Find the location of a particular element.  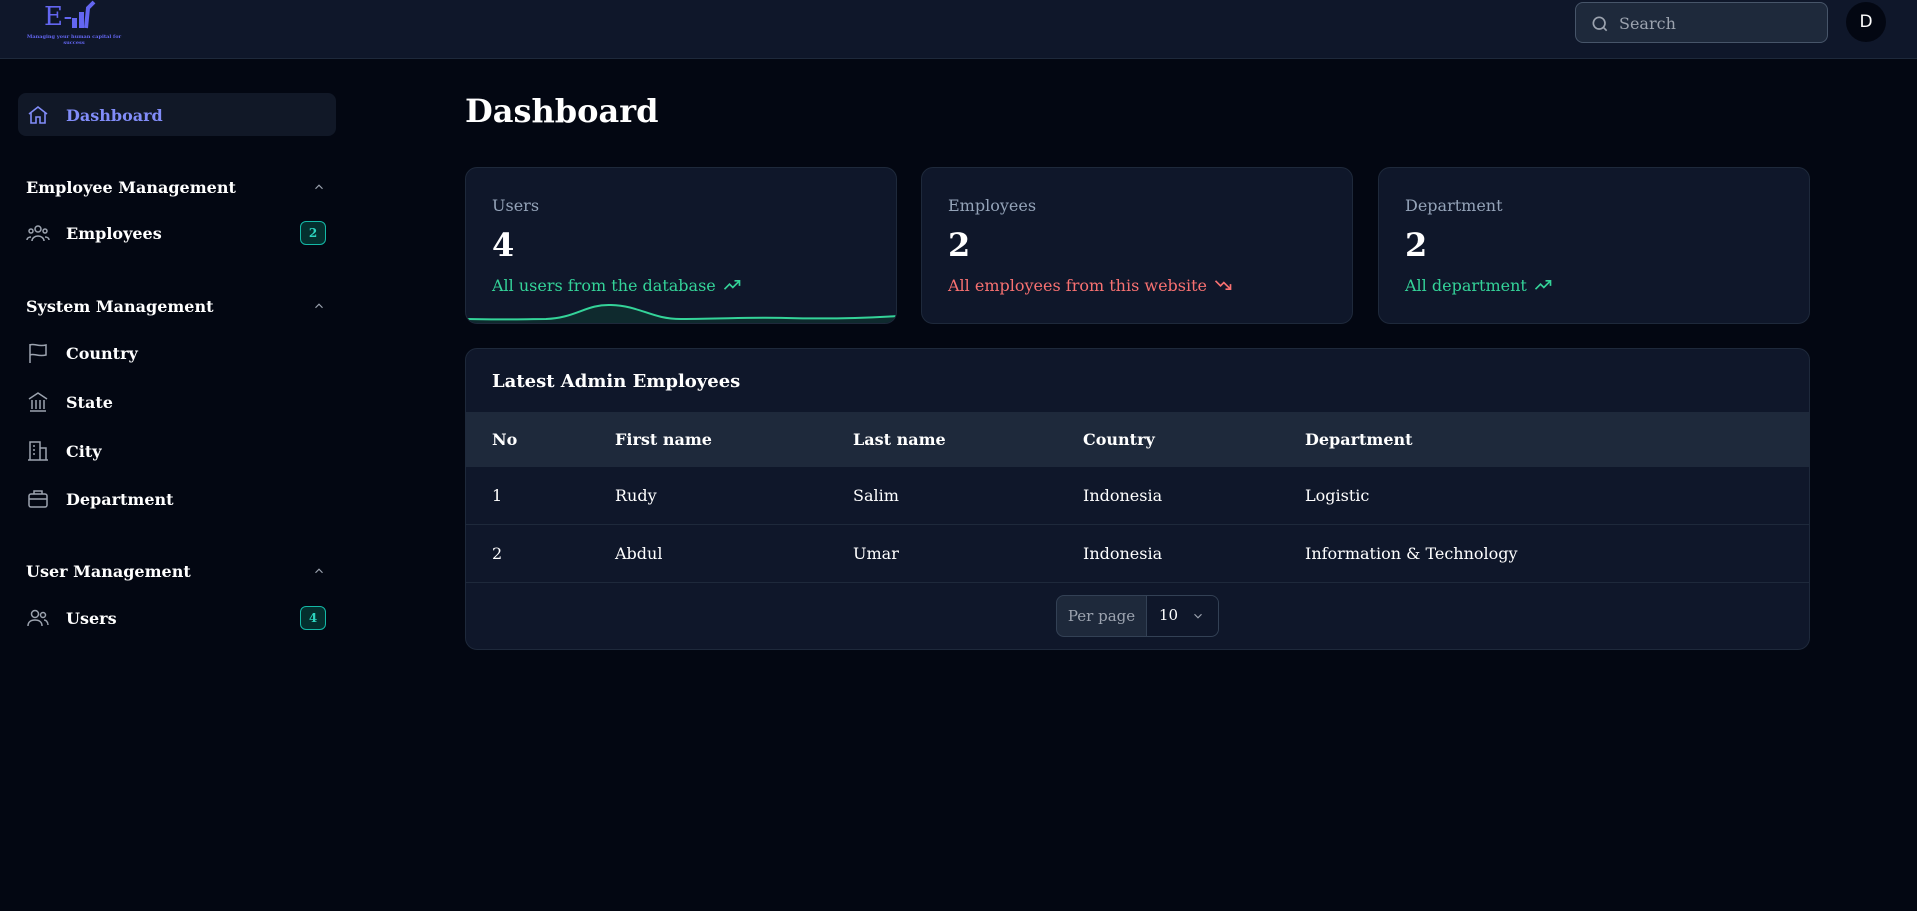

column-header: Department is located at coordinates (1359, 439).